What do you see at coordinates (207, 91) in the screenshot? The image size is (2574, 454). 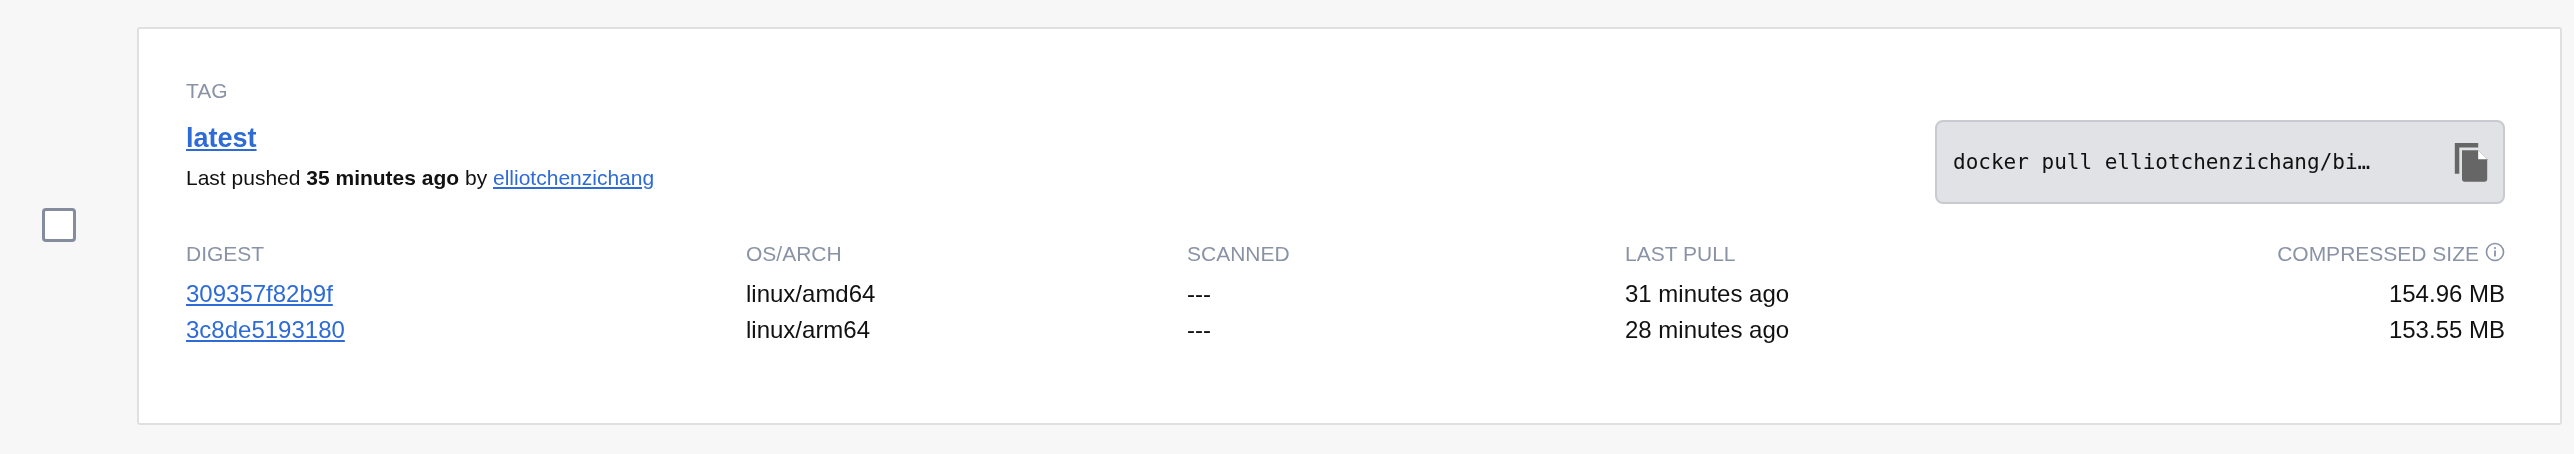 I see `tag-label: TAG` at bounding box center [207, 91].